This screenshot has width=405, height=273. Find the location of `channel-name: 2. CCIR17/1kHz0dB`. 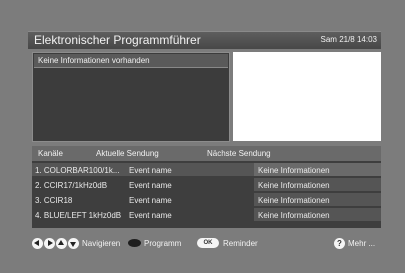

channel-name: 2. CCIR17/1kHz0dB is located at coordinates (71, 185).